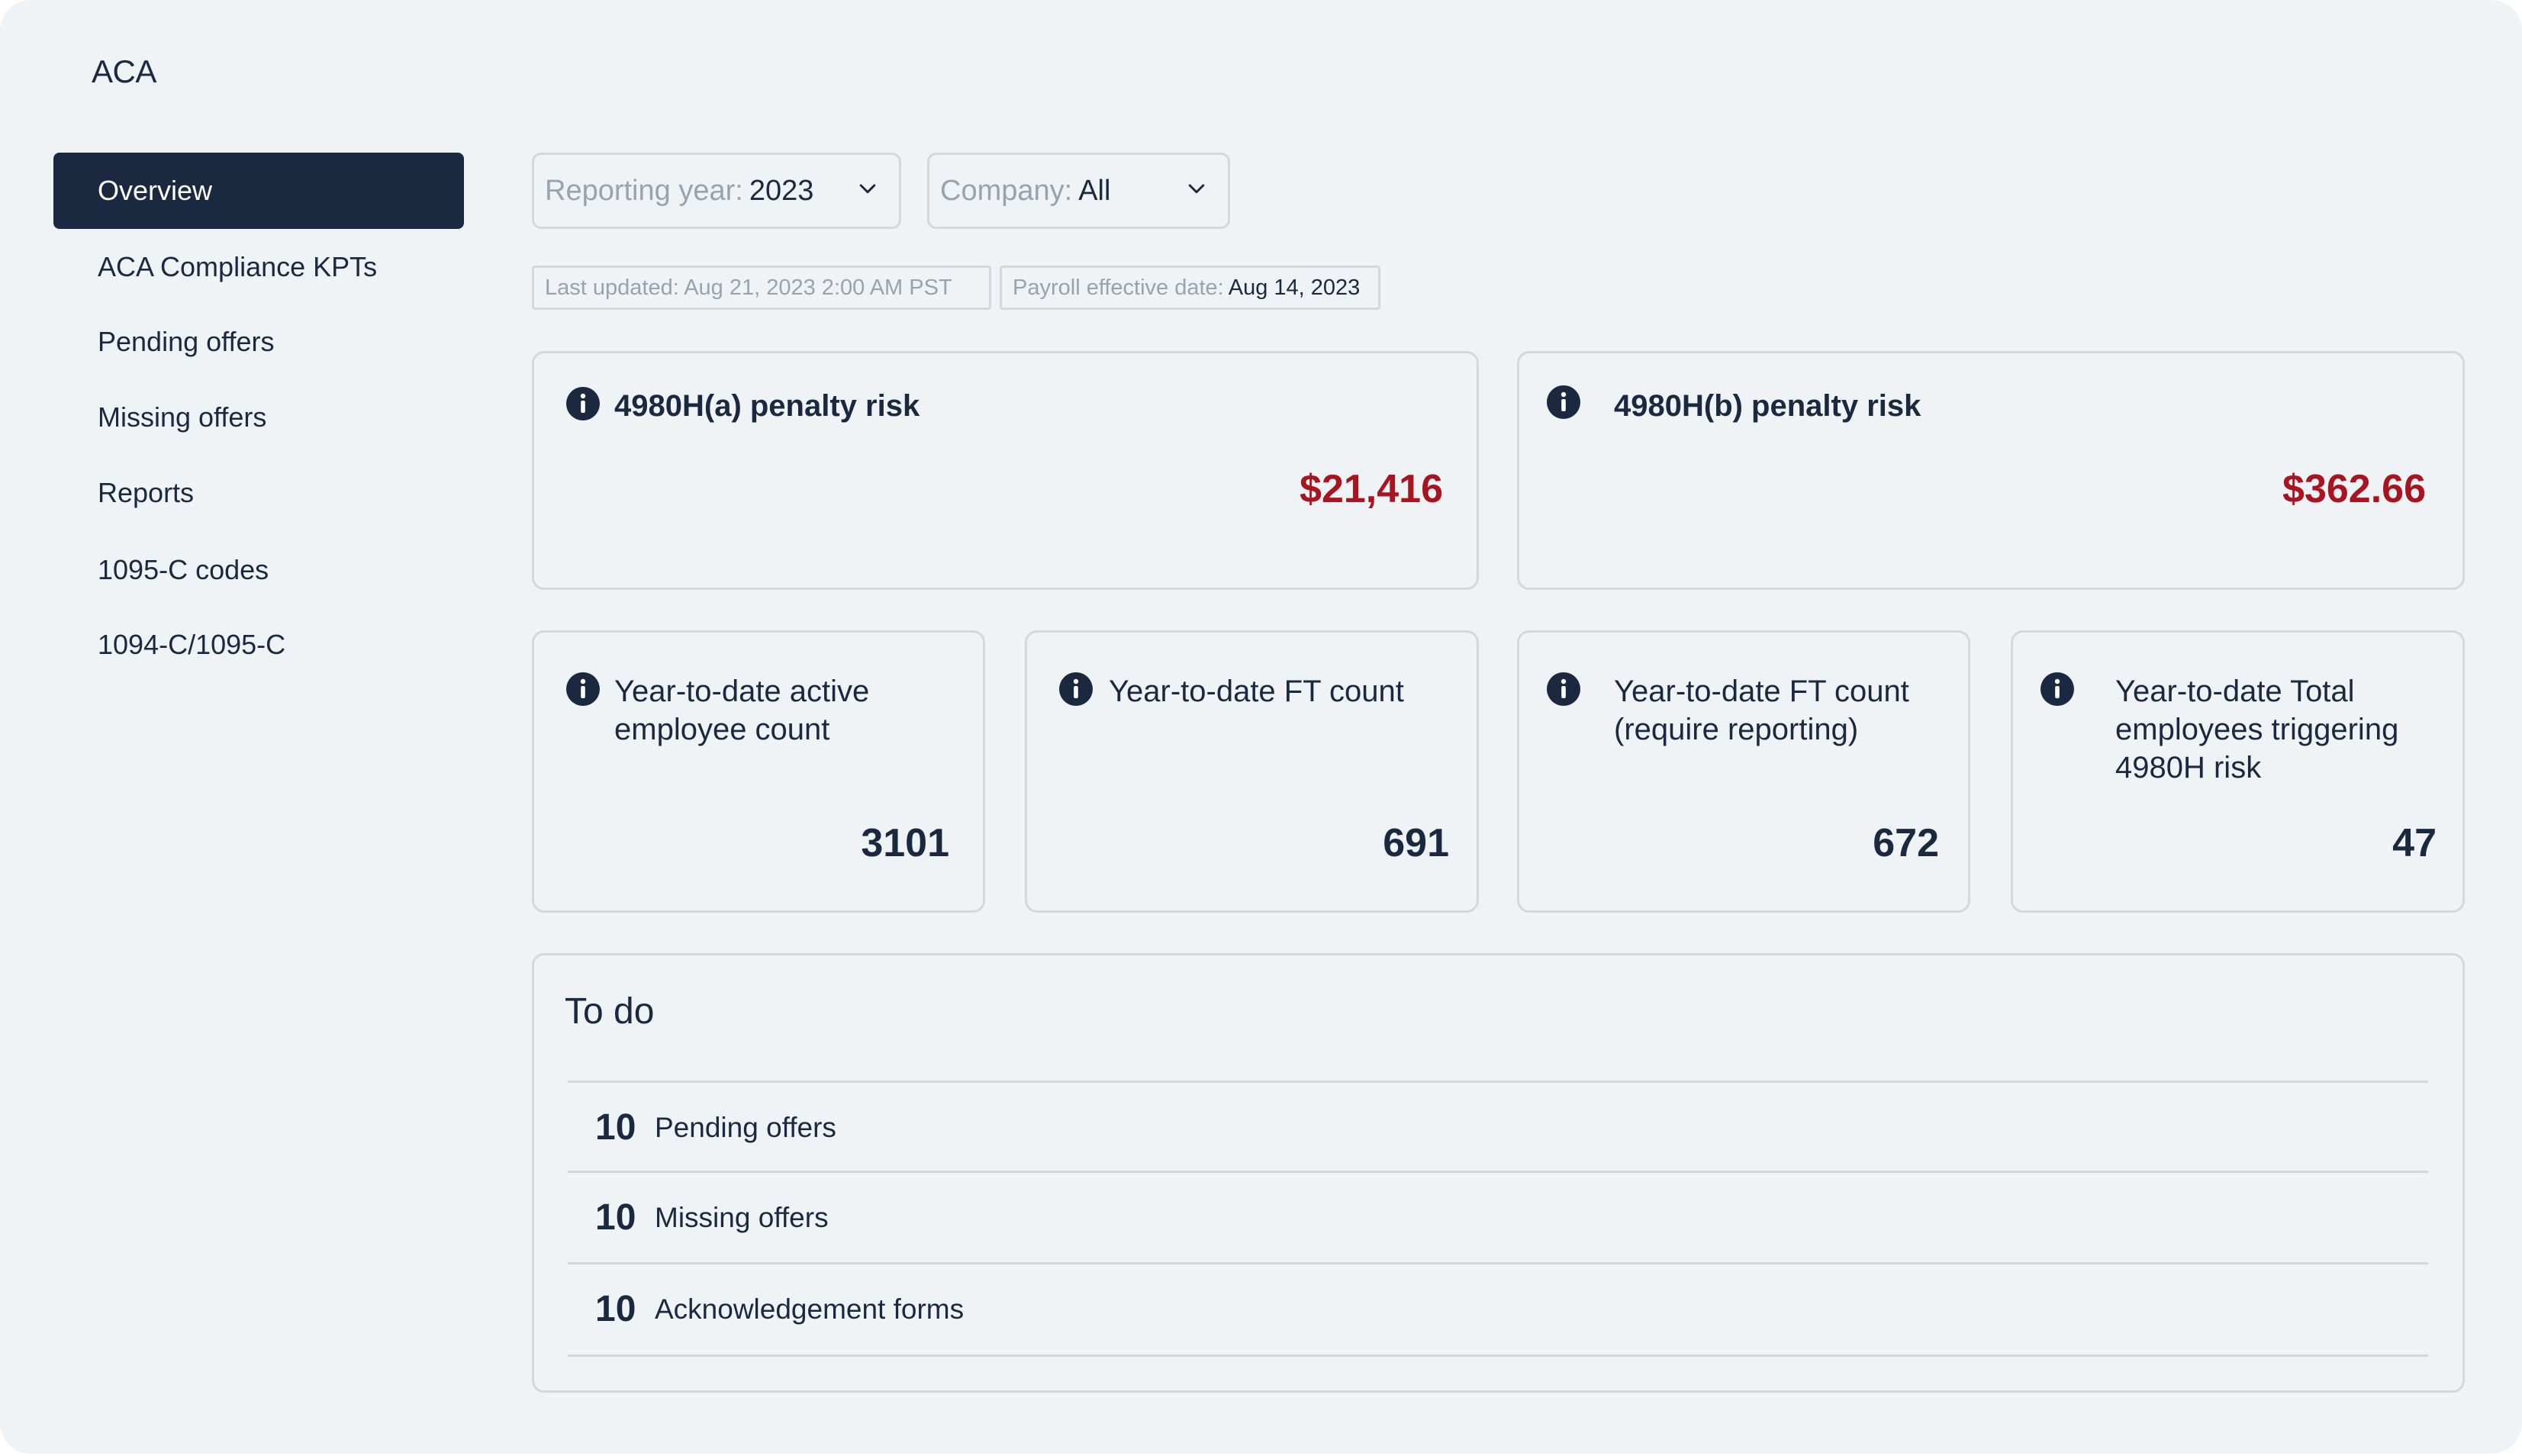 The width and height of the screenshot is (2522, 1456). I want to click on kpi-value: 672, so click(1906, 843).